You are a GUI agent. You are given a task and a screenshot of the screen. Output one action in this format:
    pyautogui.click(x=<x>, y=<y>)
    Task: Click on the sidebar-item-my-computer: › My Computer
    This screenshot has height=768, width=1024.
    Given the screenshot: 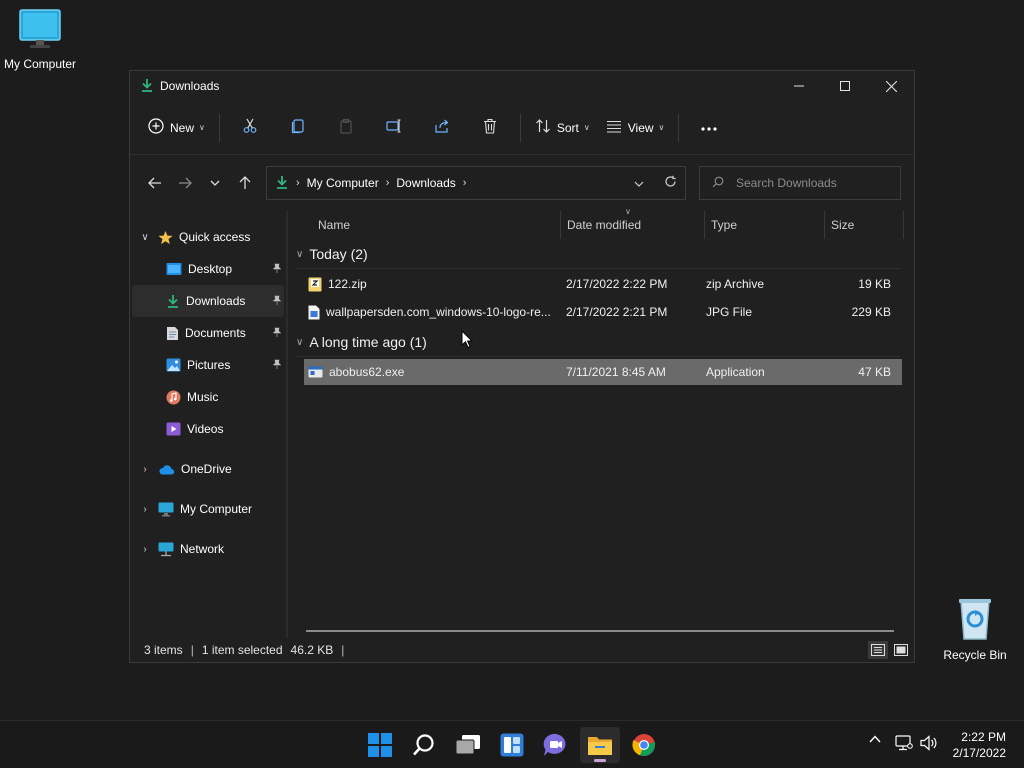 What is the action you would take?
    pyautogui.click(x=208, y=509)
    